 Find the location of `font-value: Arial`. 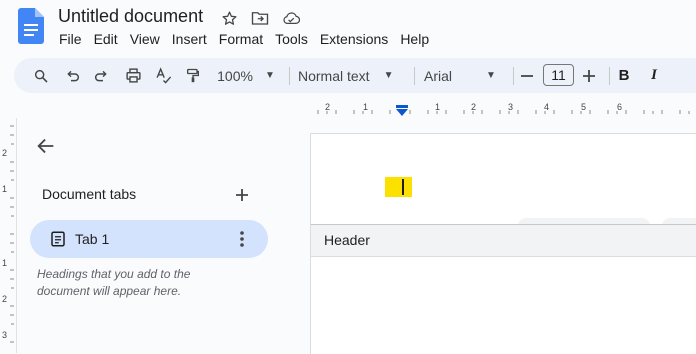

font-value: Arial is located at coordinates (438, 75).